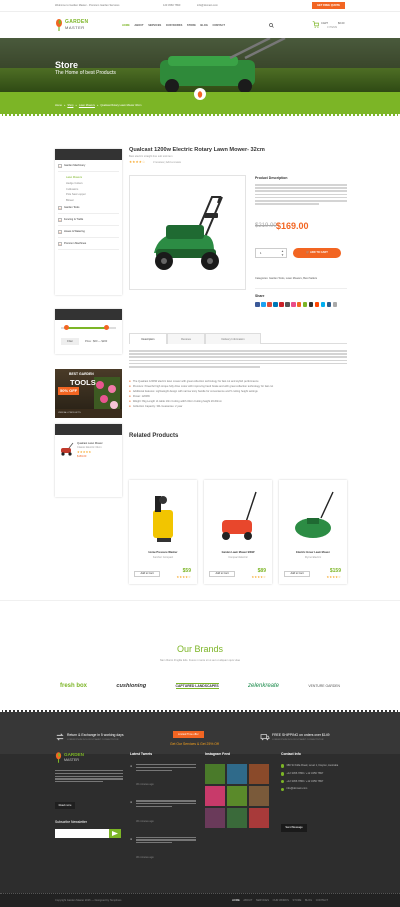  What do you see at coordinates (317, 253) in the screenshot?
I see `add-to-cart-button: 🛒 ADD TO CART` at bounding box center [317, 253].